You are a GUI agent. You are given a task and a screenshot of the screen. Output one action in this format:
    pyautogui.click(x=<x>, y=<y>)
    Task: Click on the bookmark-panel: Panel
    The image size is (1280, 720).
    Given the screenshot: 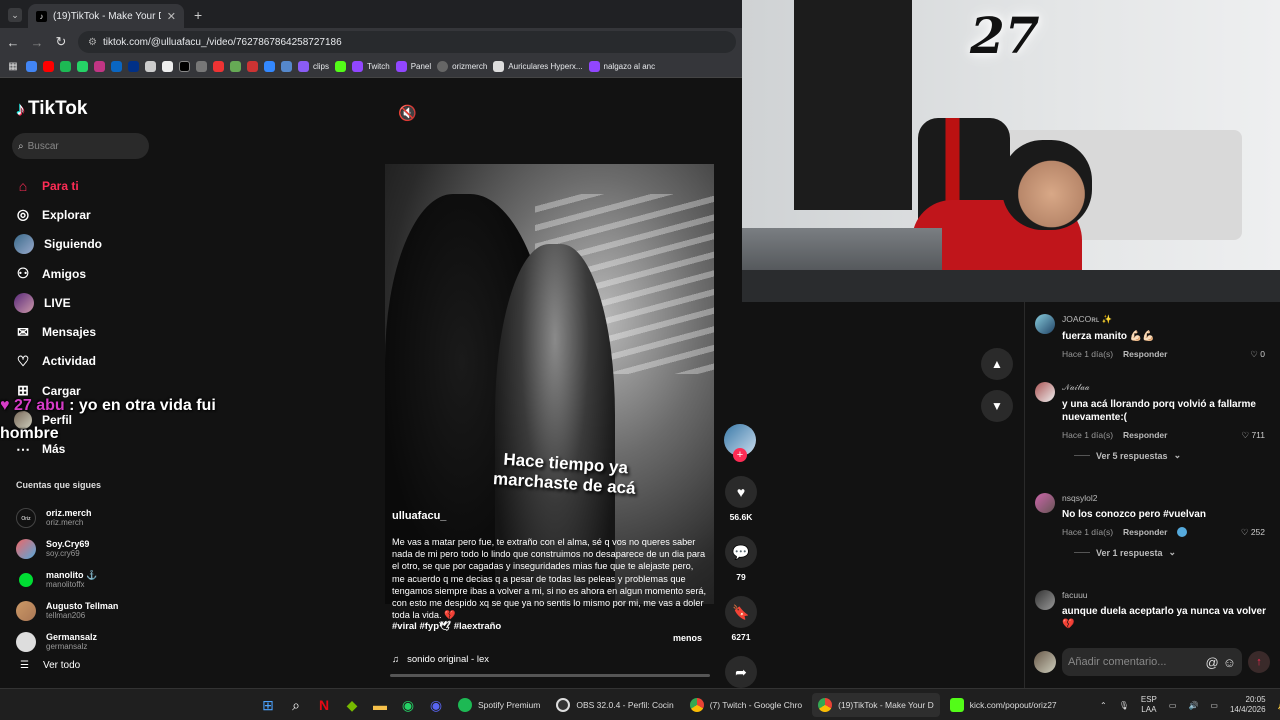 What is the action you would take?
    pyautogui.click(x=413, y=66)
    